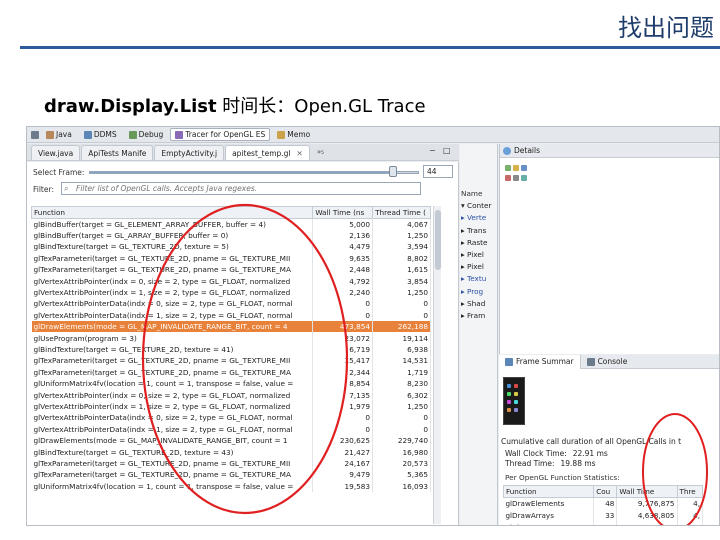 Image resolution: width=720 pixels, height=540 pixels. I want to click on table-row: glDrawElements 48 9,776,875 4,, so click(603, 503).